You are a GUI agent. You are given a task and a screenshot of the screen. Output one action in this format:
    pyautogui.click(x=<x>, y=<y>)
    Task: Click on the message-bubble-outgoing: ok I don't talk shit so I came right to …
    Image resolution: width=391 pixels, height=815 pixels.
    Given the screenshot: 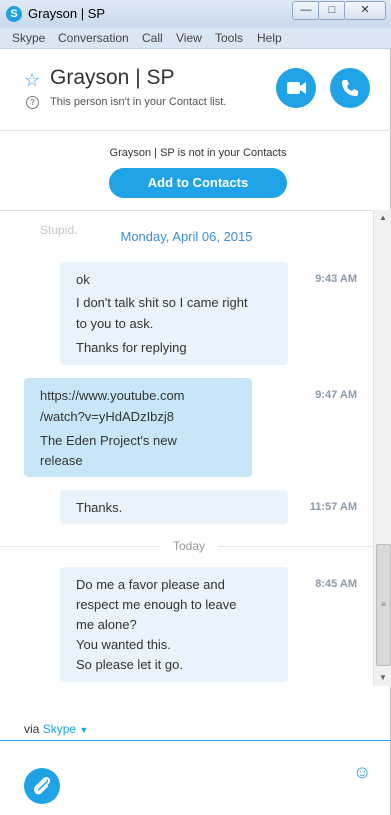 What is the action you would take?
    pyautogui.click(x=174, y=313)
    